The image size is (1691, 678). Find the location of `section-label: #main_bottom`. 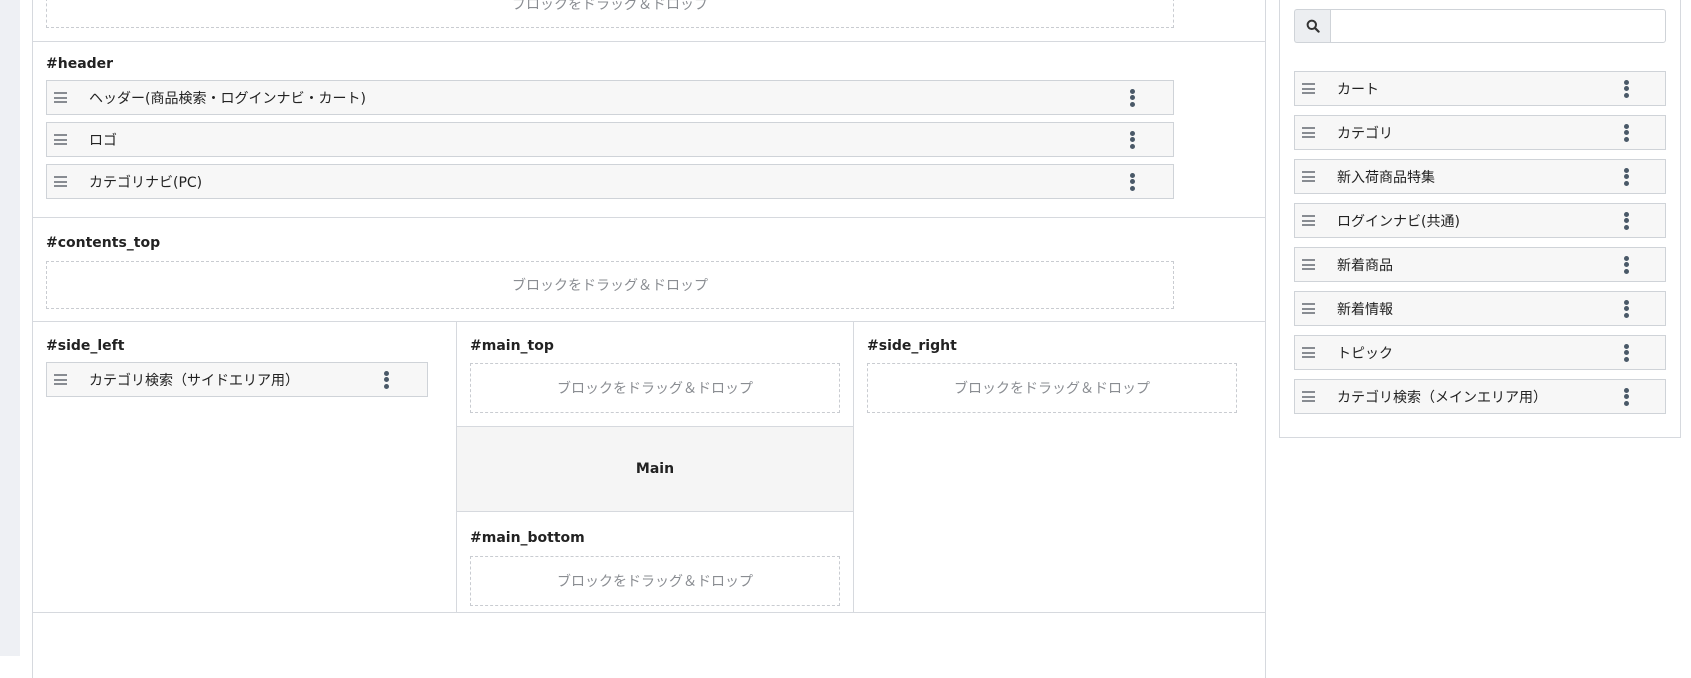

section-label: #main_bottom is located at coordinates (527, 538).